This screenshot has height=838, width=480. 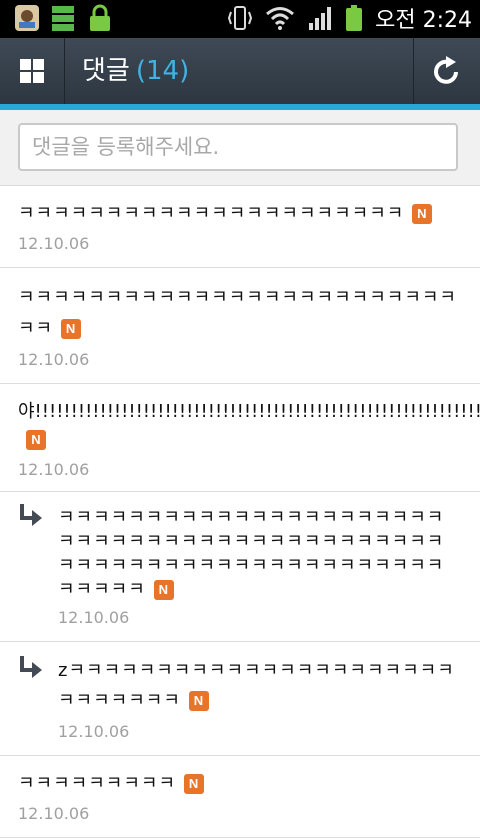 What do you see at coordinates (280, 18) in the screenshot?
I see `wifi-icon` at bounding box center [280, 18].